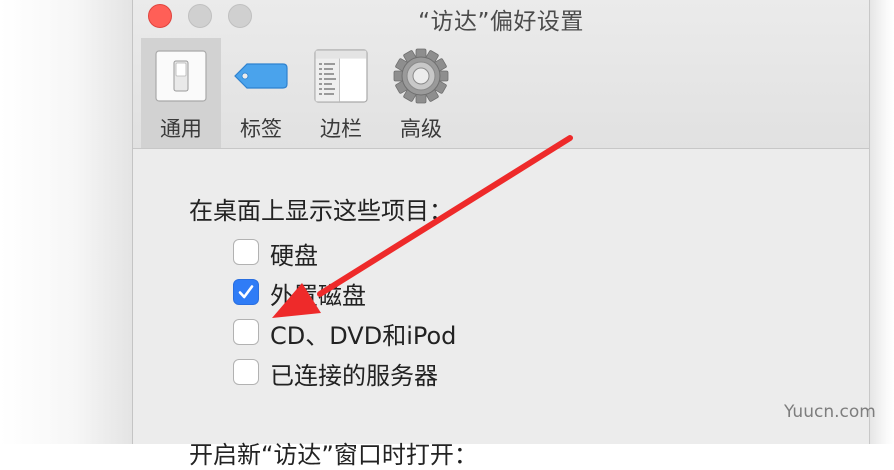  I want to click on external-disks-checkbox, so click(246, 292).